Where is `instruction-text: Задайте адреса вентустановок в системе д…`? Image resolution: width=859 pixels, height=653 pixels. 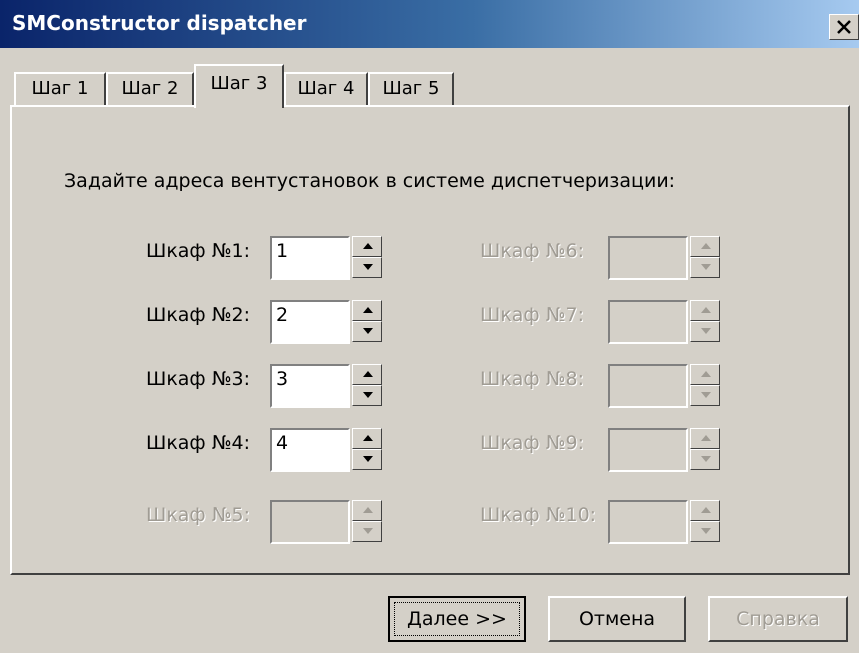
instruction-text: Задайте адреса вентустановок в системе д… is located at coordinates (370, 181).